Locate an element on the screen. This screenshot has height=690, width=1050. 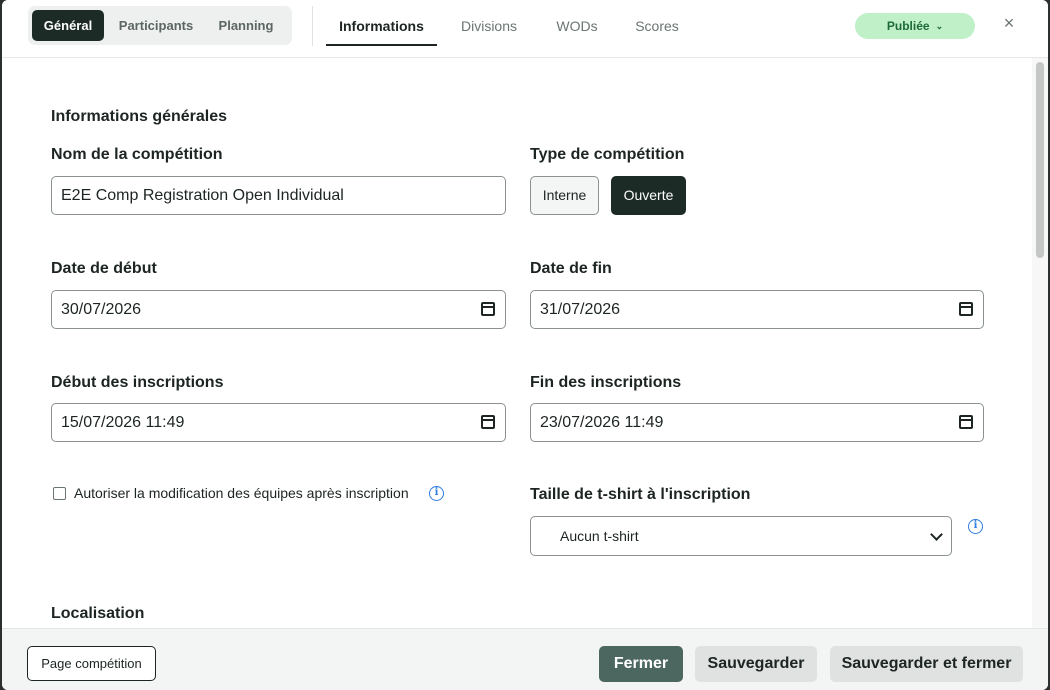
type-label: Type de compétition is located at coordinates (607, 154).